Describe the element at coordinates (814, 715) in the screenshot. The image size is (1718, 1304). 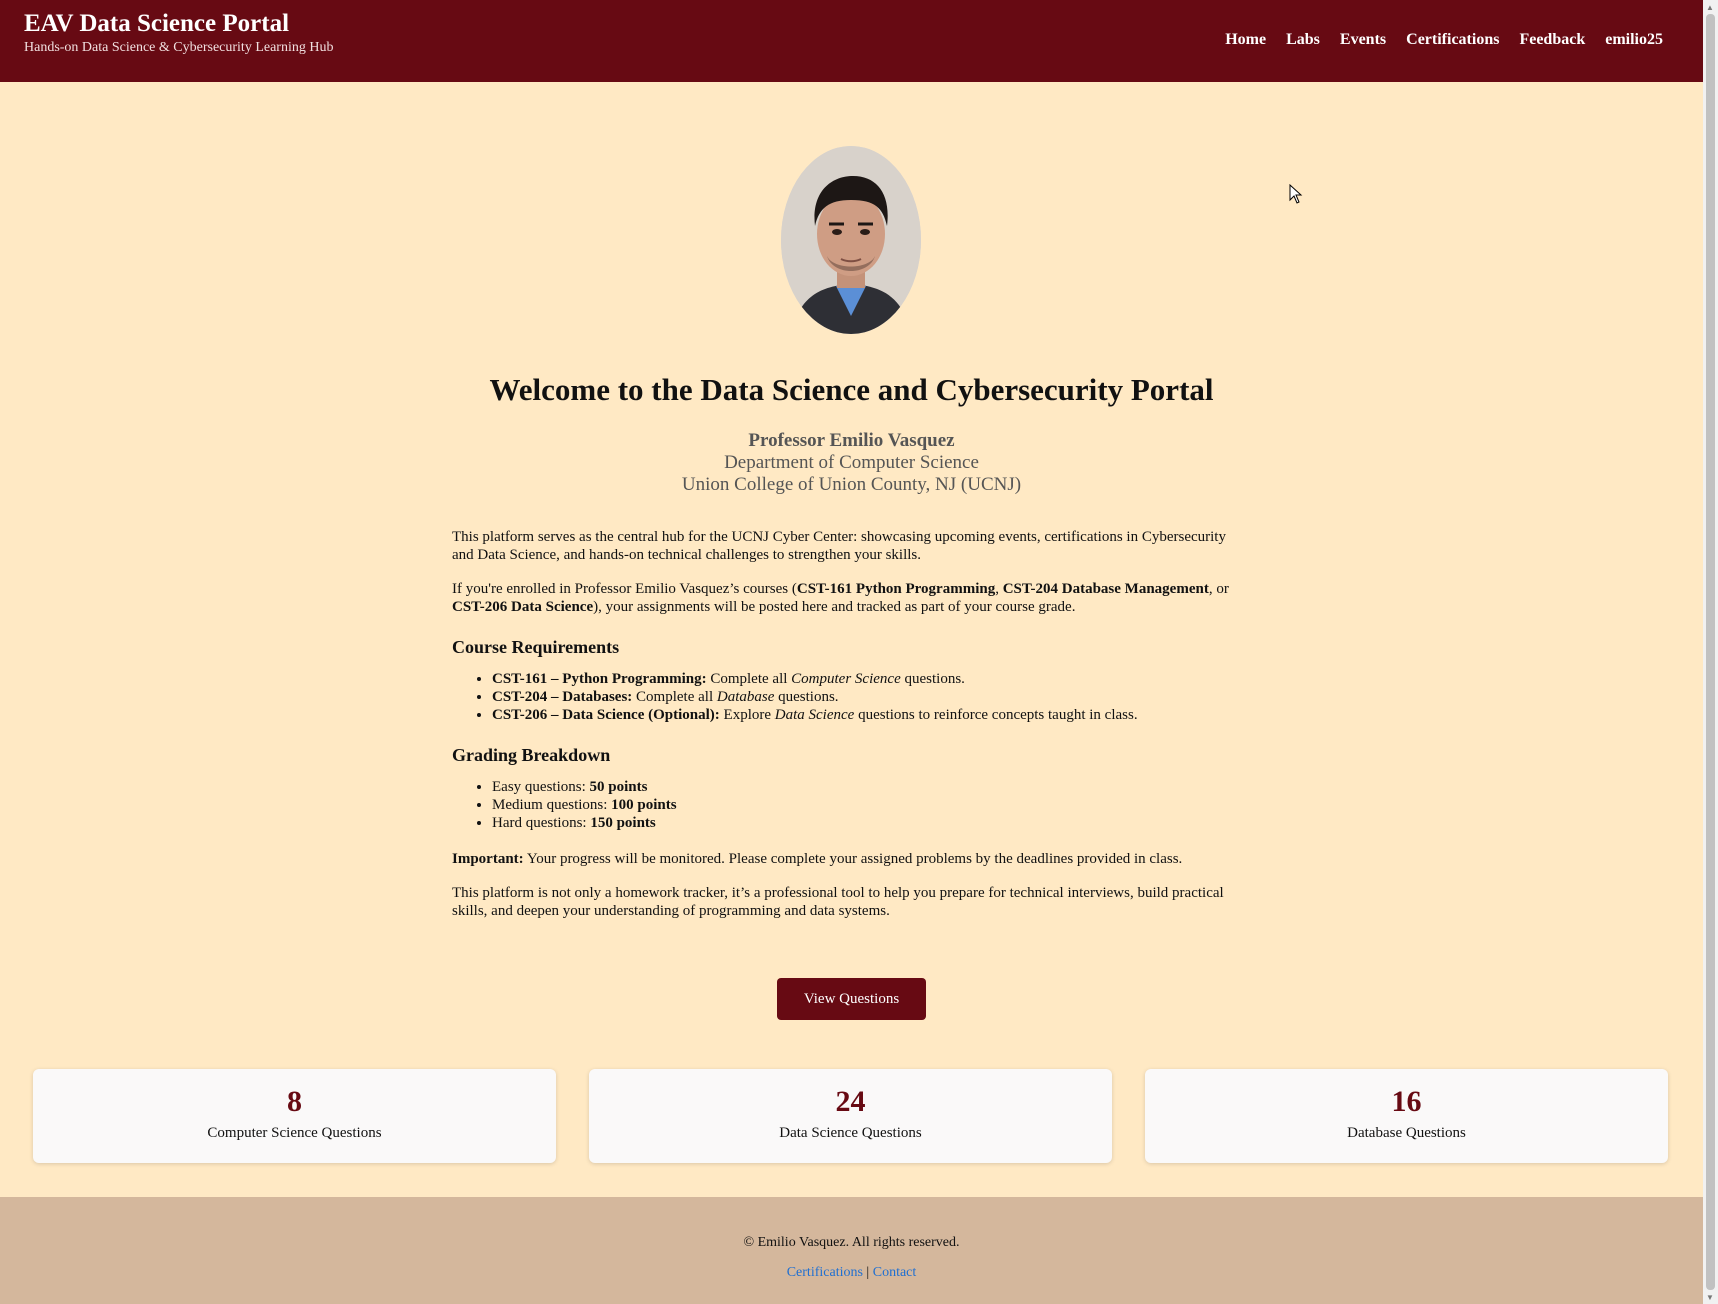
I see `requirement-category: Data Science` at that location.